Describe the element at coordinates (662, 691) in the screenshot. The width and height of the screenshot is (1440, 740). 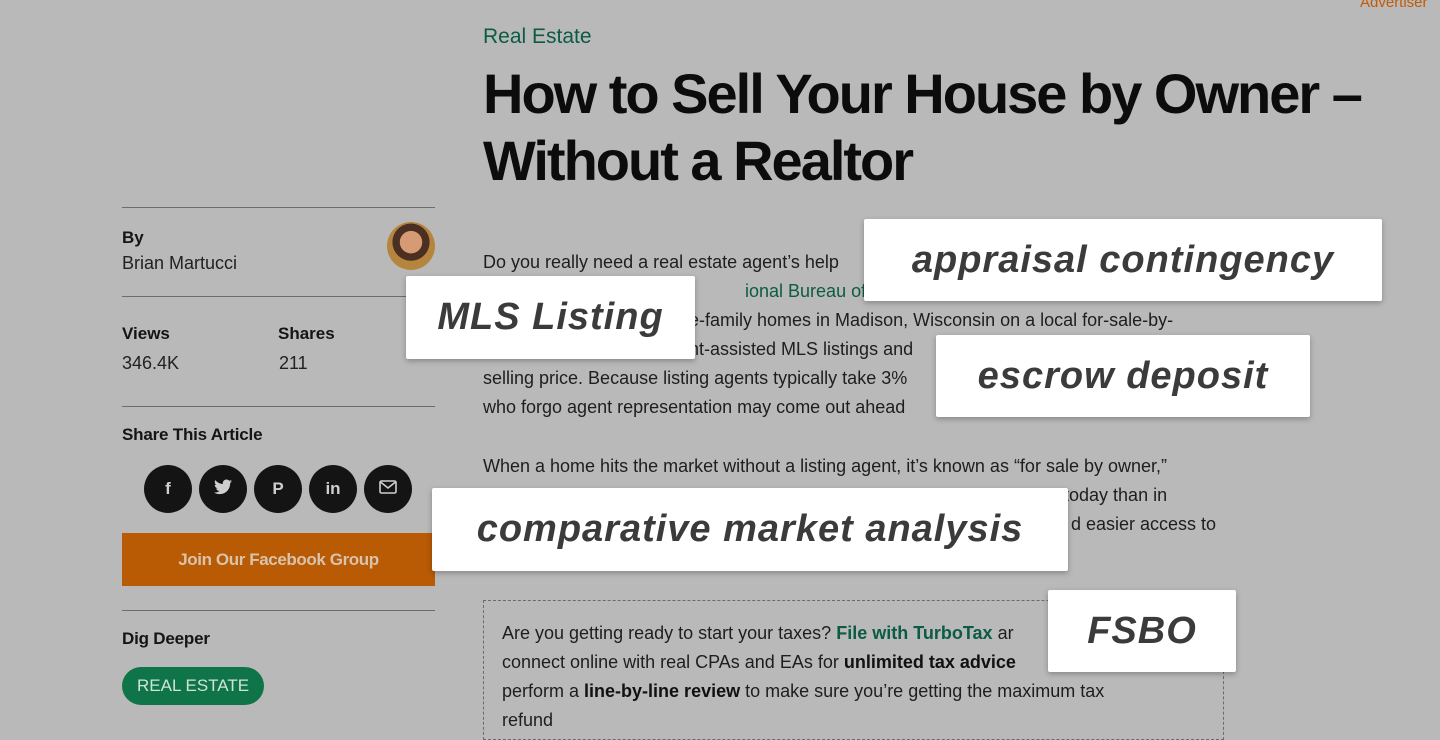
I see `promo-bold-text: line-by-line review` at that location.